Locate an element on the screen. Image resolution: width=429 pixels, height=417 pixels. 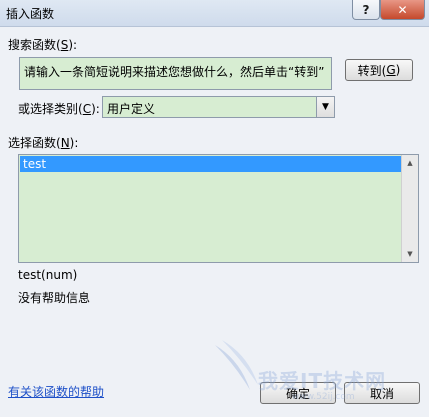
up-arrow-icon: ▲ is located at coordinates (410, 163).